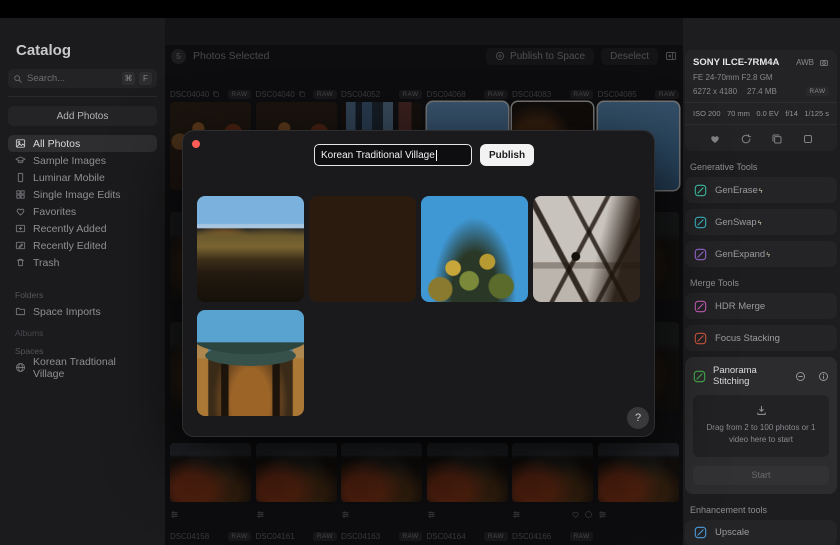 The image size is (840, 545). I want to click on sidebar-item-all-photos: All Photos, so click(82, 143).